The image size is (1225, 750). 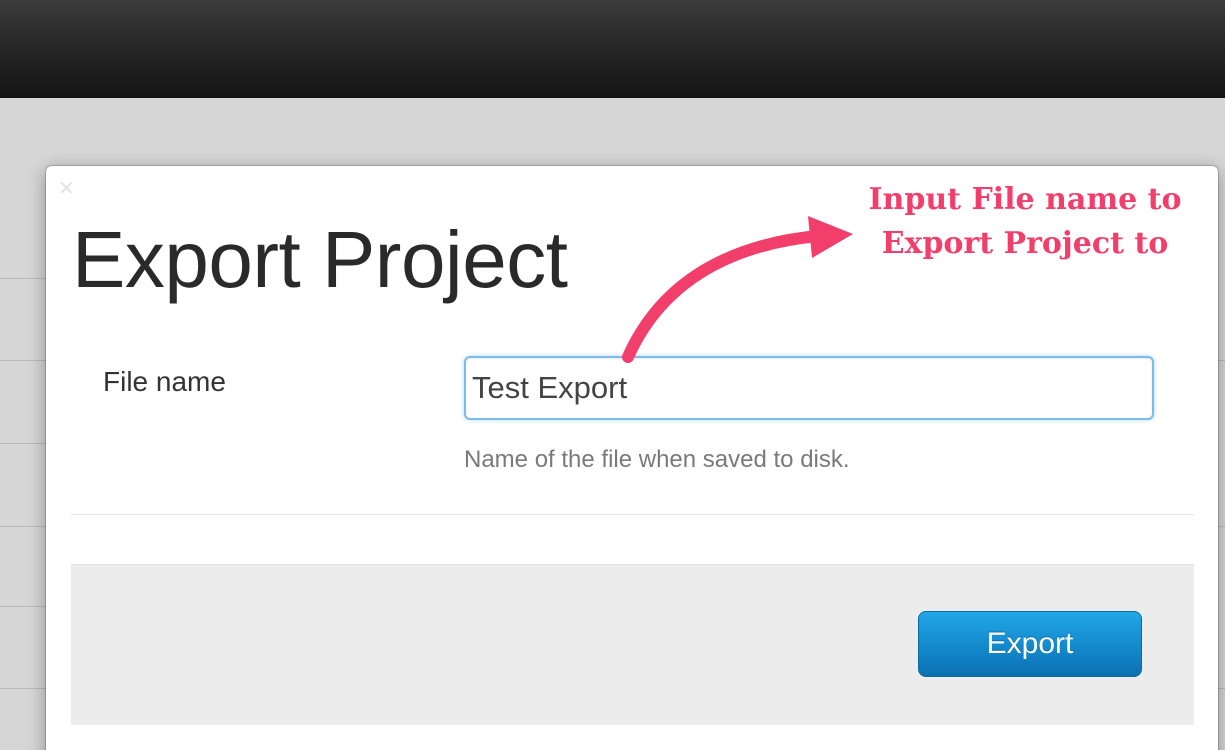 What do you see at coordinates (657, 459) in the screenshot?
I see `file-name-help-text: Name of the file when saved to disk.` at bounding box center [657, 459].